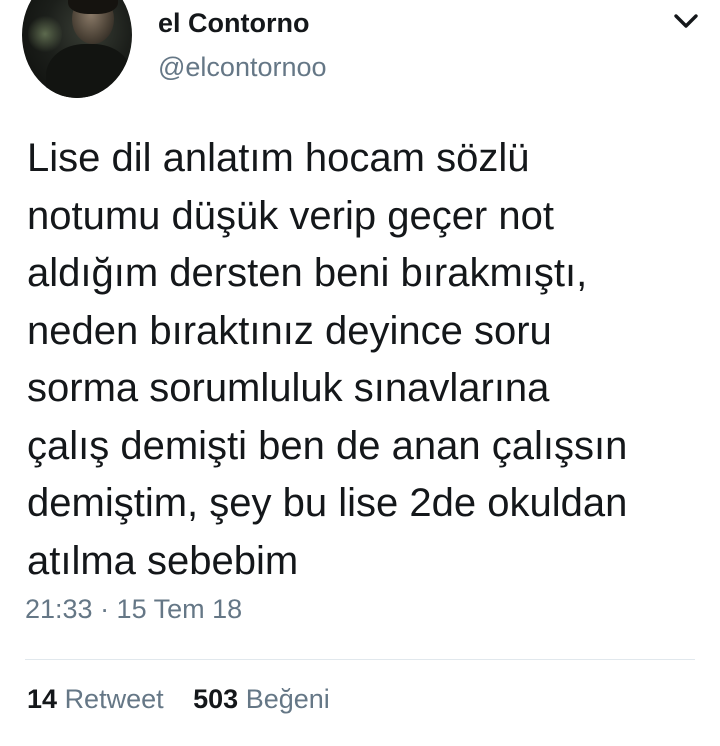  I want to click on author-display-name: el Contorno, so click(233, 23).